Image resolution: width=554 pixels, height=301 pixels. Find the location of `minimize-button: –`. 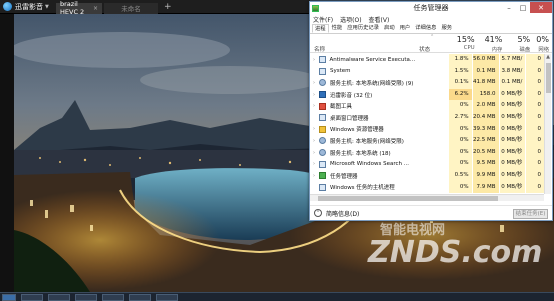

minimize-button: – is located at coordinates (509, 7).